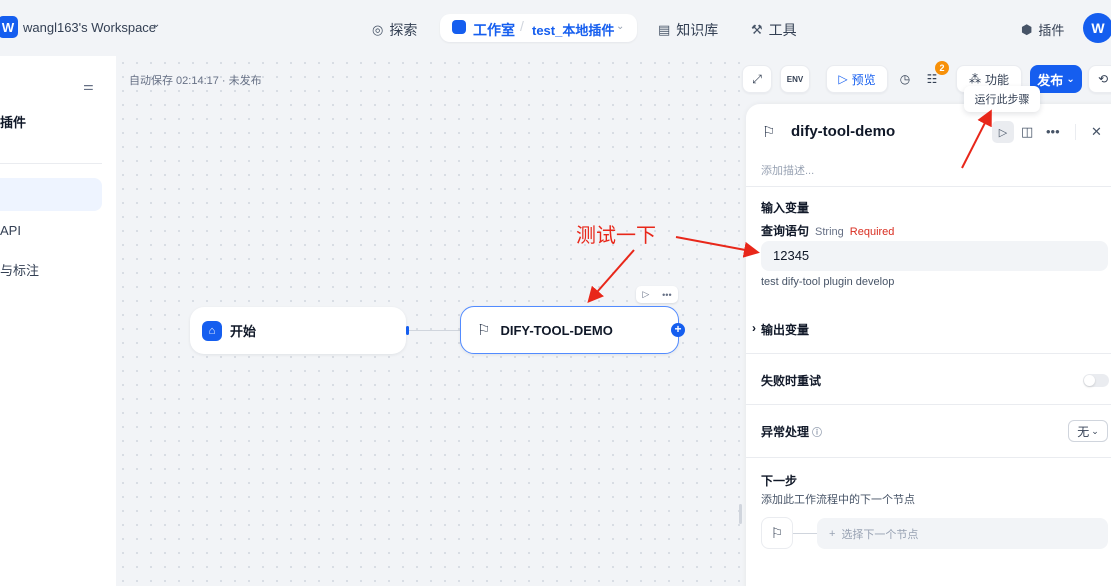  I want to click on run-step-button: ▷, so click(1003, 132).